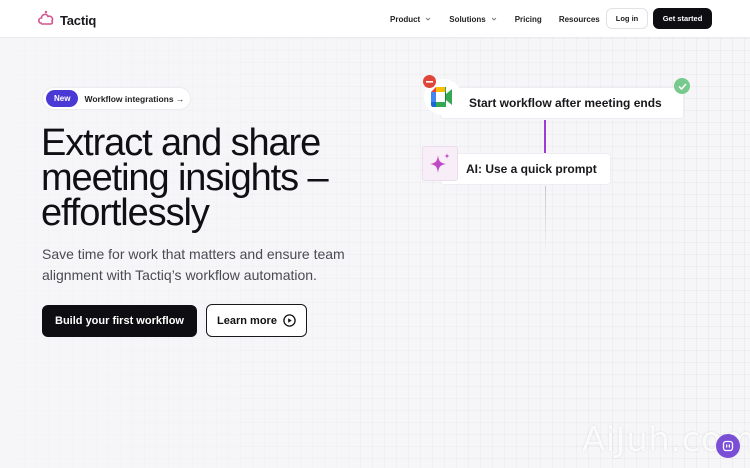 This screenshot has height=468, width=750. What do you see at coordinates (134, 98) in the screenshot?
I see `announcement-text: Workflow integrations →` at bounding box center [134, 98].